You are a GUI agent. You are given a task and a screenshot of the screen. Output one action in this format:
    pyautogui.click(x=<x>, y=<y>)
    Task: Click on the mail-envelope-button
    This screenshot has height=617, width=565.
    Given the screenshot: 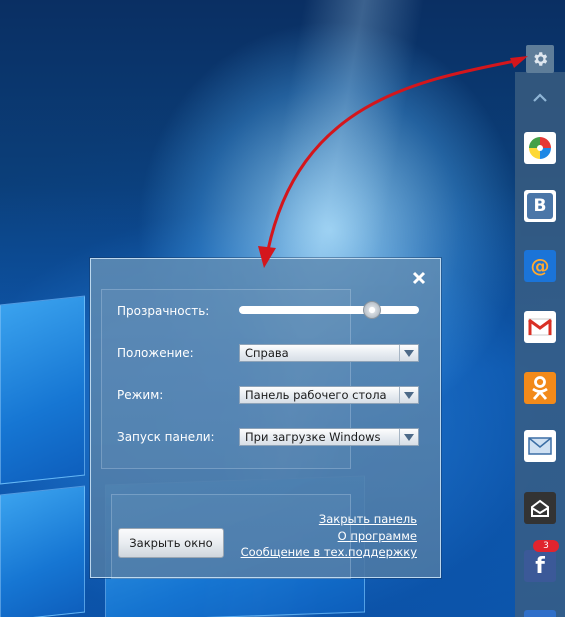 What is the action you would take?
    pyautogui.click(x=540, y=446)
    